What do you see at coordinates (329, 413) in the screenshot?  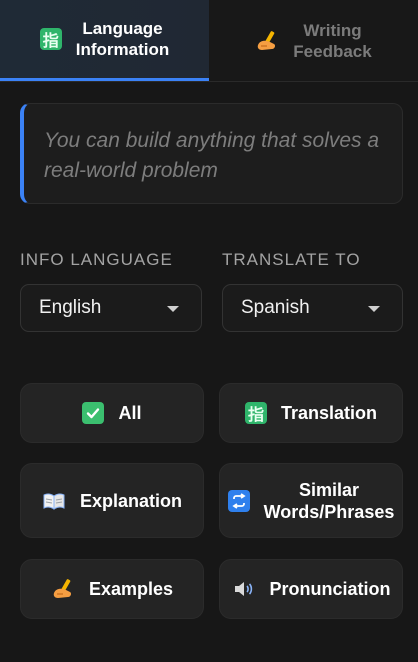 I see `category-label: Translation` at bounding box center [329, 413].